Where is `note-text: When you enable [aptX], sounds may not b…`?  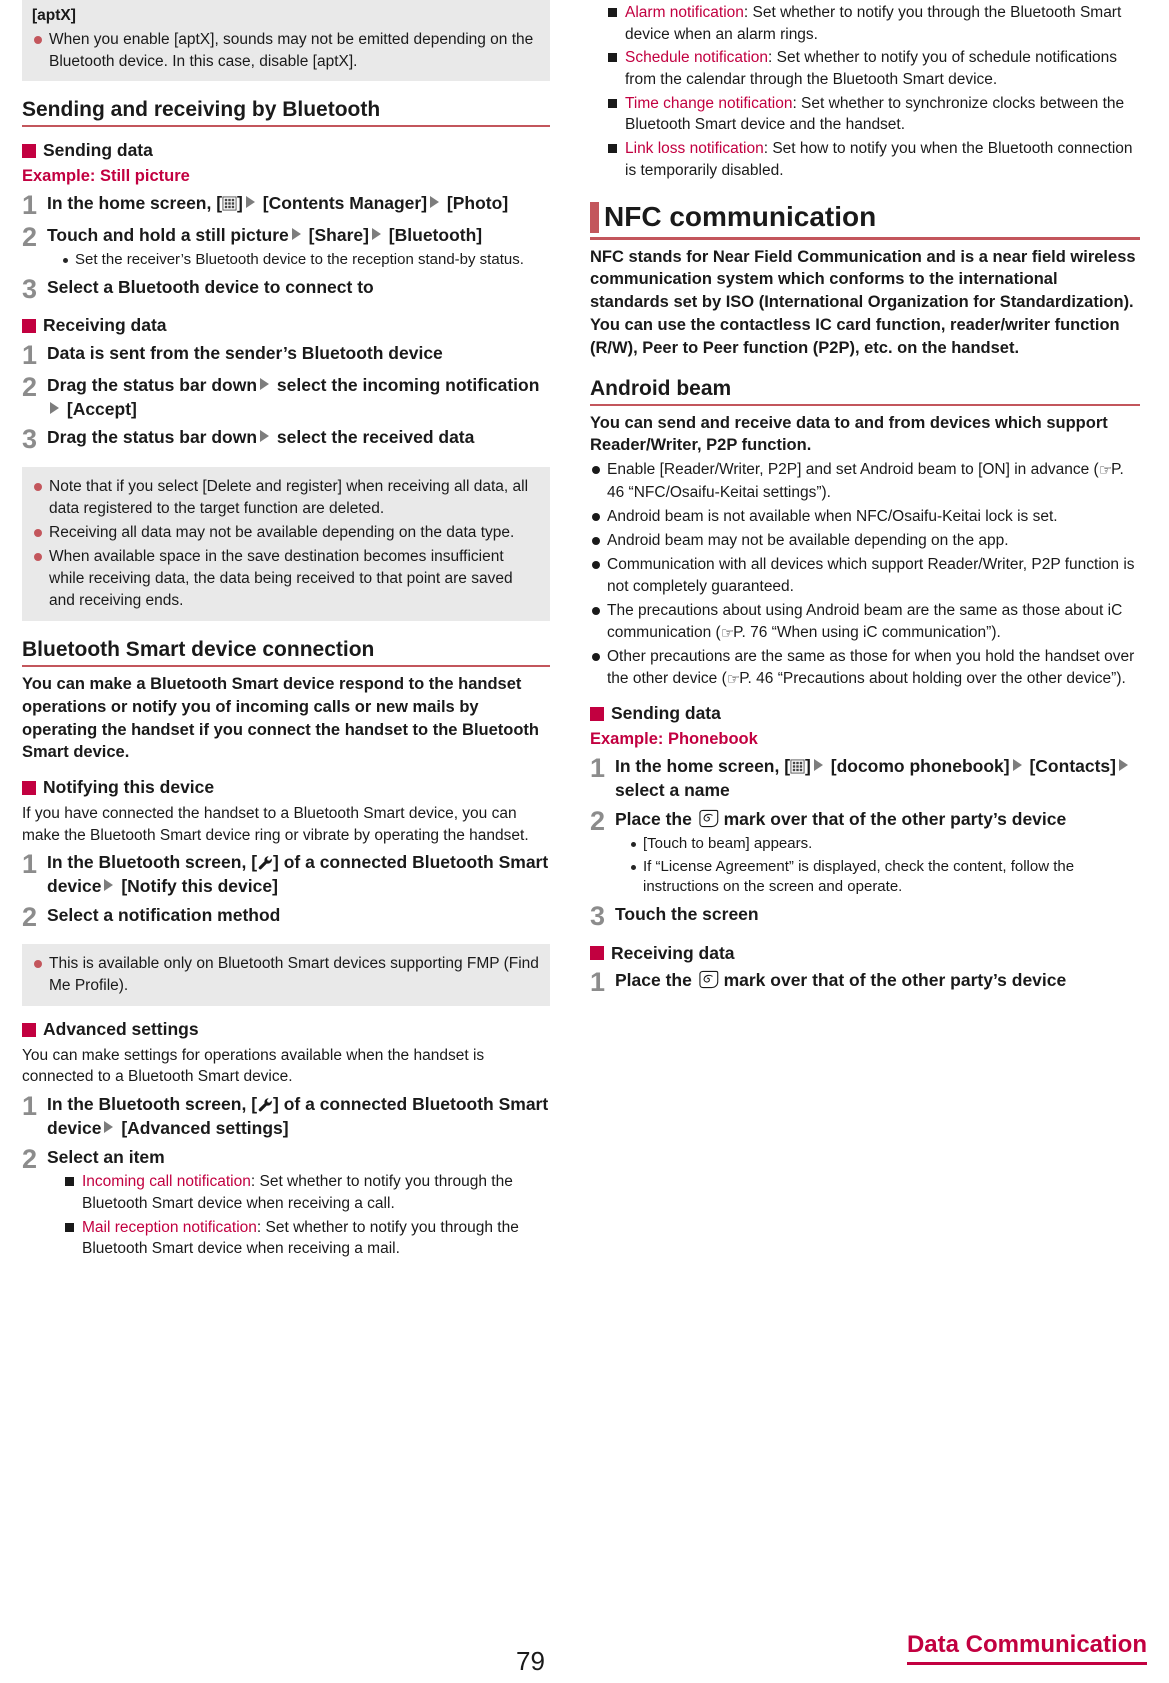 note-text: When you enable [aptX], sounds may not b… is located at coordinates (291, 50).